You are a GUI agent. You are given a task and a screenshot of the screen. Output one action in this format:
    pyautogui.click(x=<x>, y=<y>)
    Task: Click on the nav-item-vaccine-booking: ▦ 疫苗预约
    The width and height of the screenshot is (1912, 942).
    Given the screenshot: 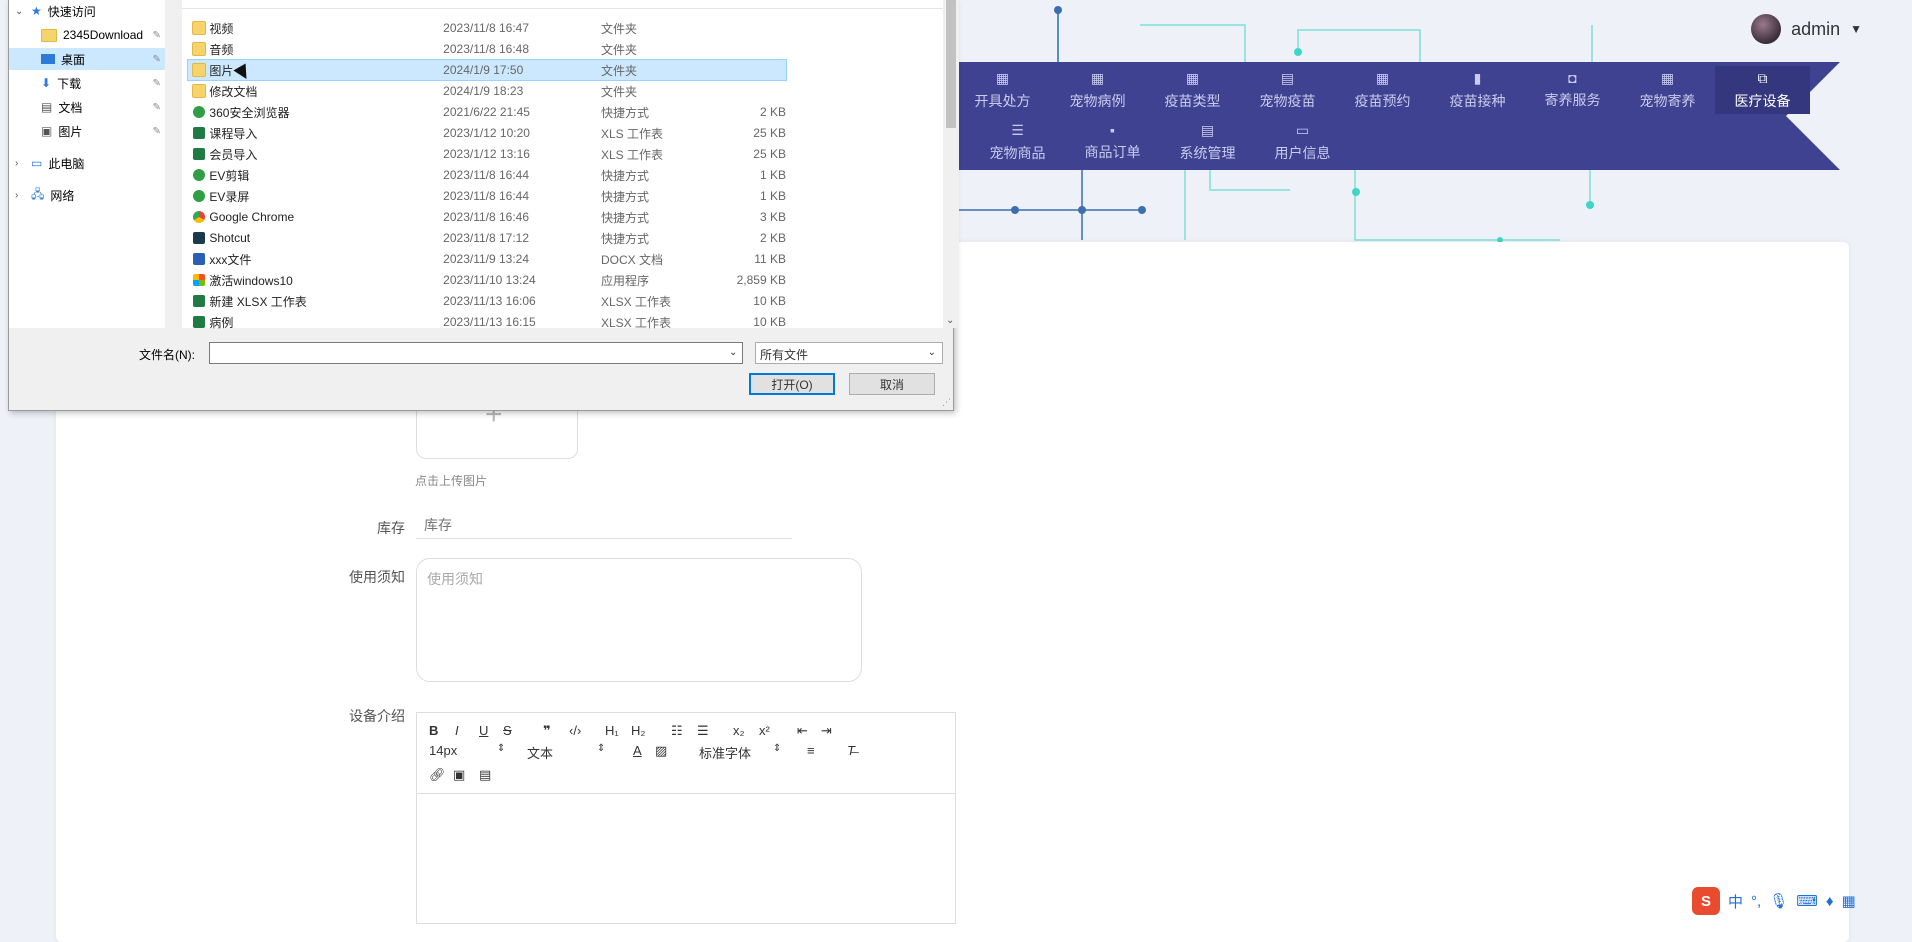 What is the action you would take?
    pyautogui.click(x=1382, y=90)
    